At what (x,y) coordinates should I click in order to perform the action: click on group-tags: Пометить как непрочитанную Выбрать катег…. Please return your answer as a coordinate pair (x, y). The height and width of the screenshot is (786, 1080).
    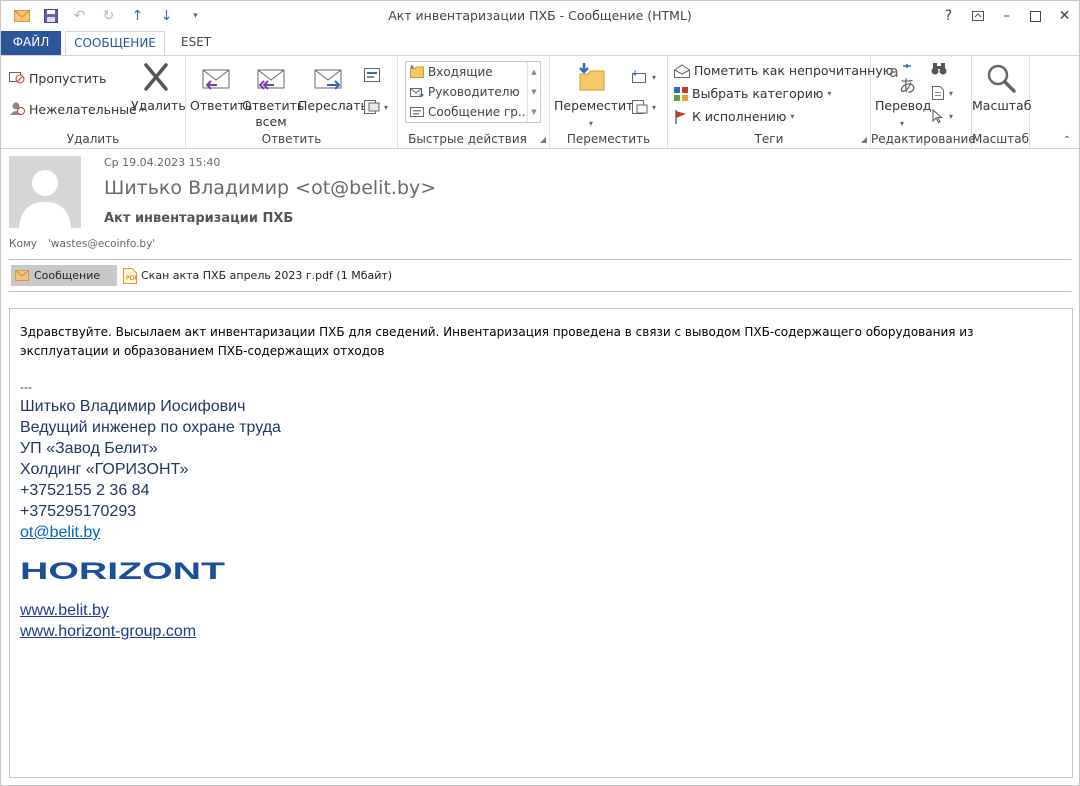
    Looking at the image, I should click on (780, 102).